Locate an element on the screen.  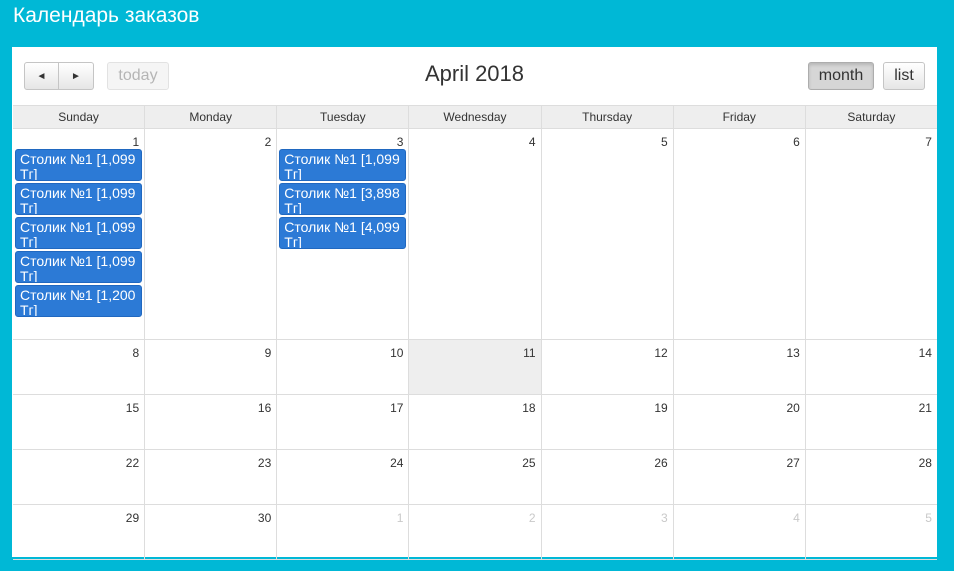
dow-saturday: Saturday is located at coordinates (870, 117).